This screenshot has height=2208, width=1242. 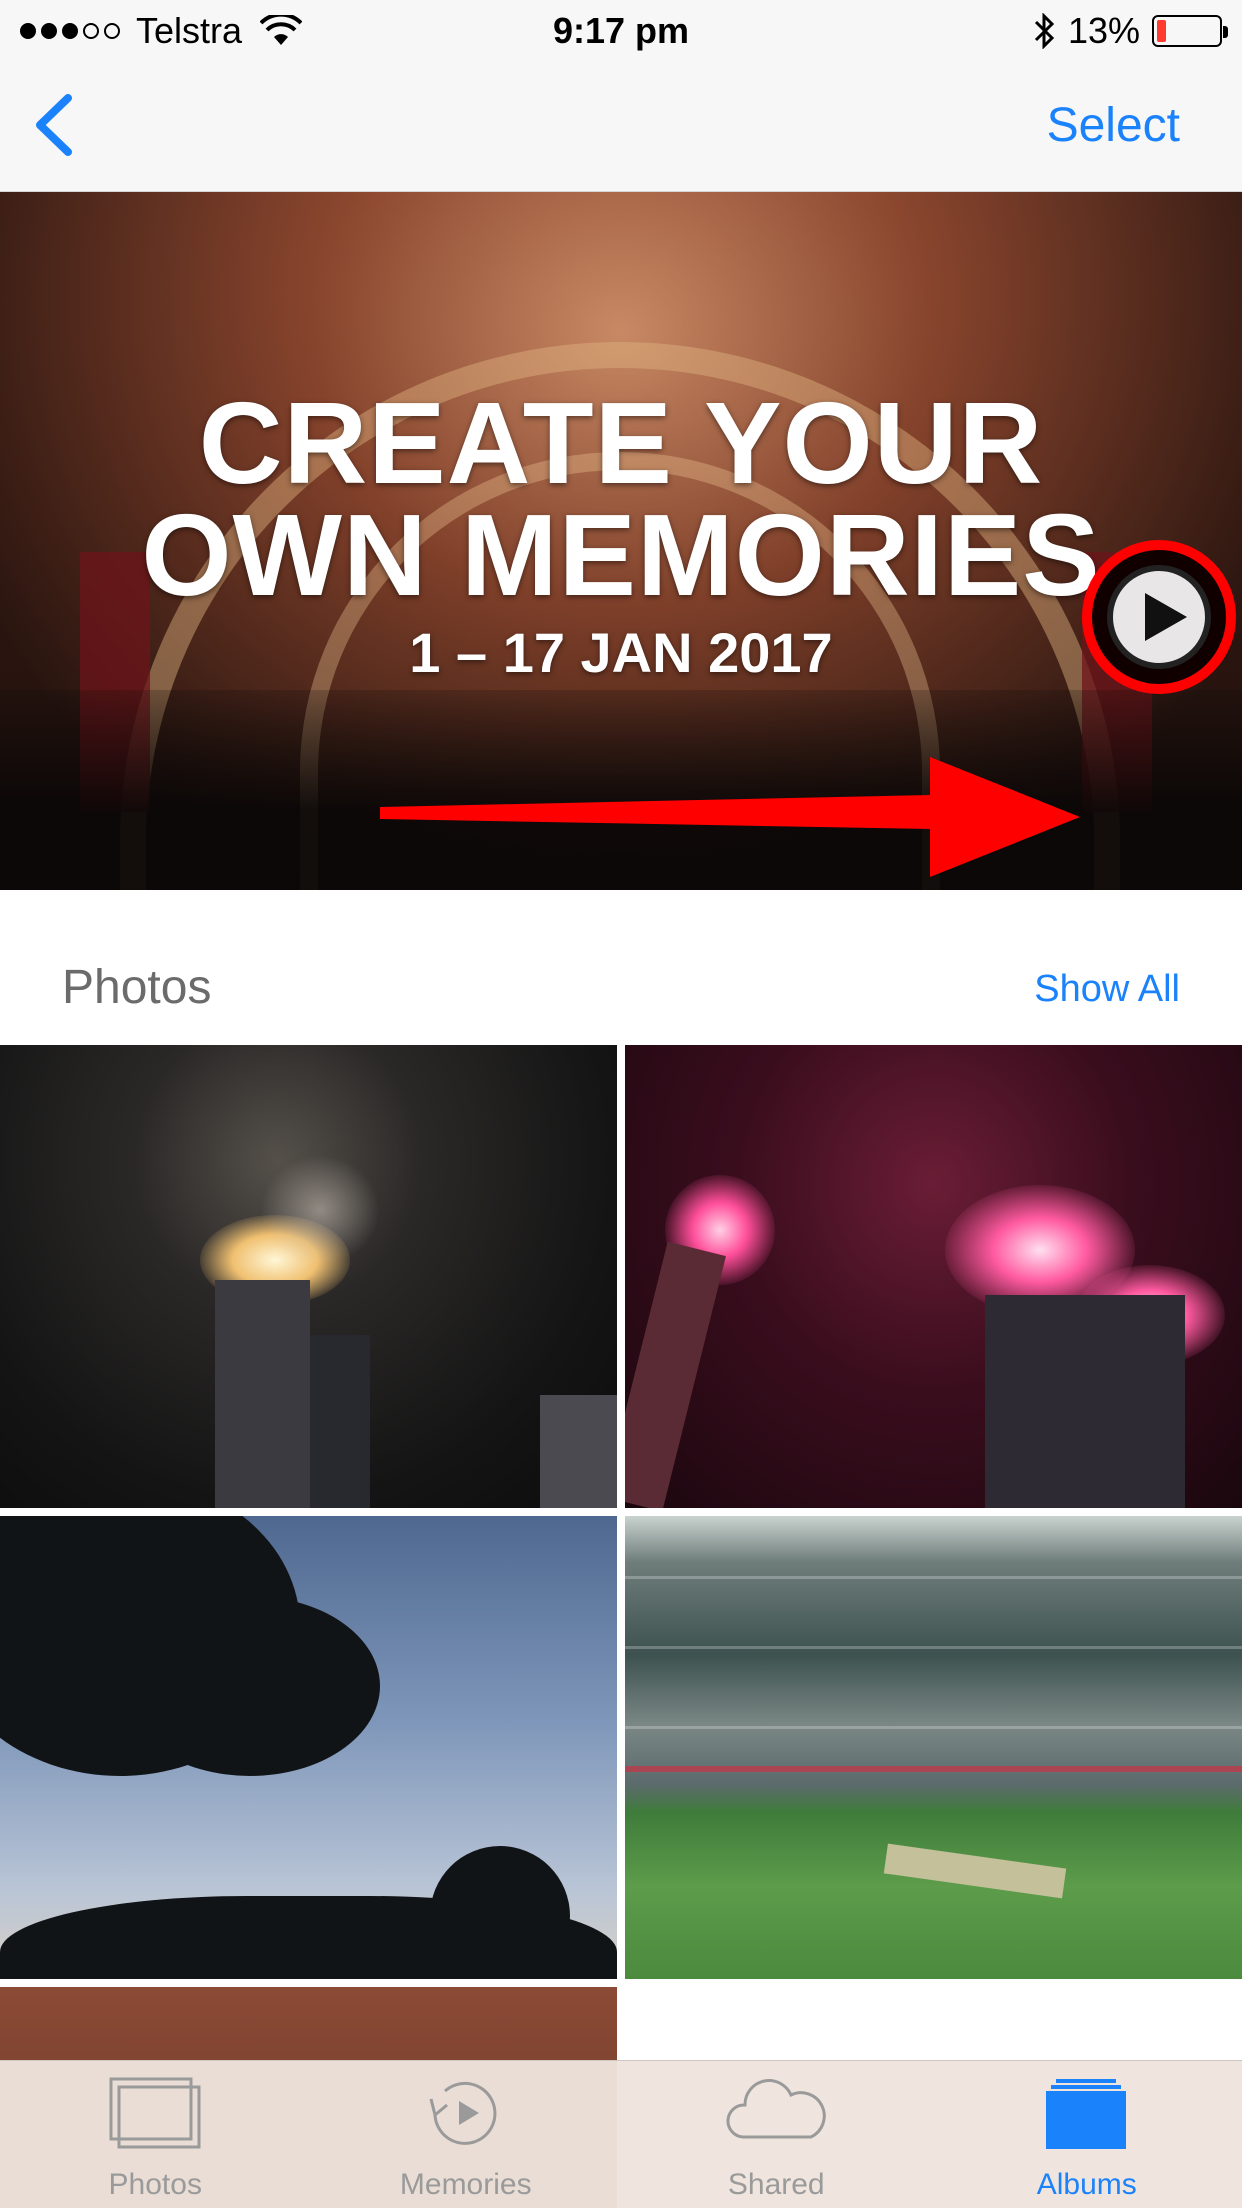 I want to click on status-bar: Telstra 9:17 pm 13%, so click(x=621, y=30).